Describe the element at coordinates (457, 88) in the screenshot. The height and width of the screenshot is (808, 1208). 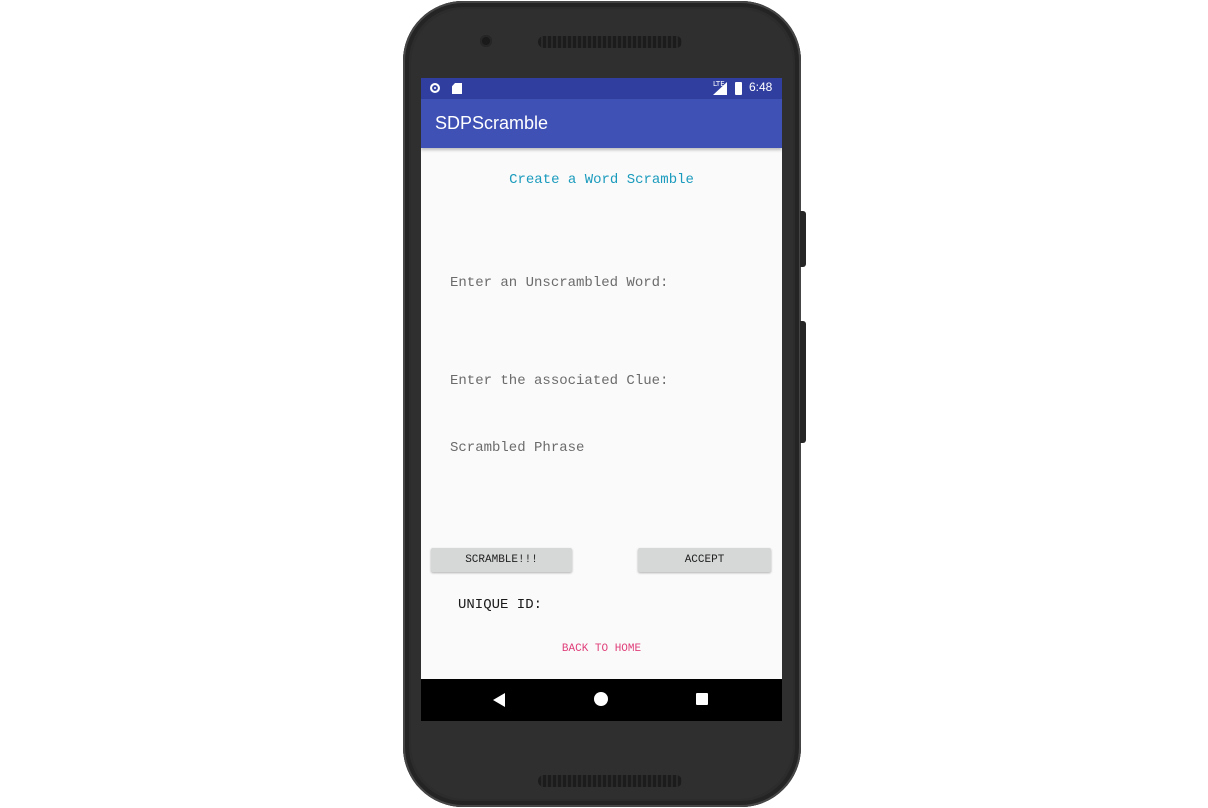
I see `sd-card-icon` at that location.